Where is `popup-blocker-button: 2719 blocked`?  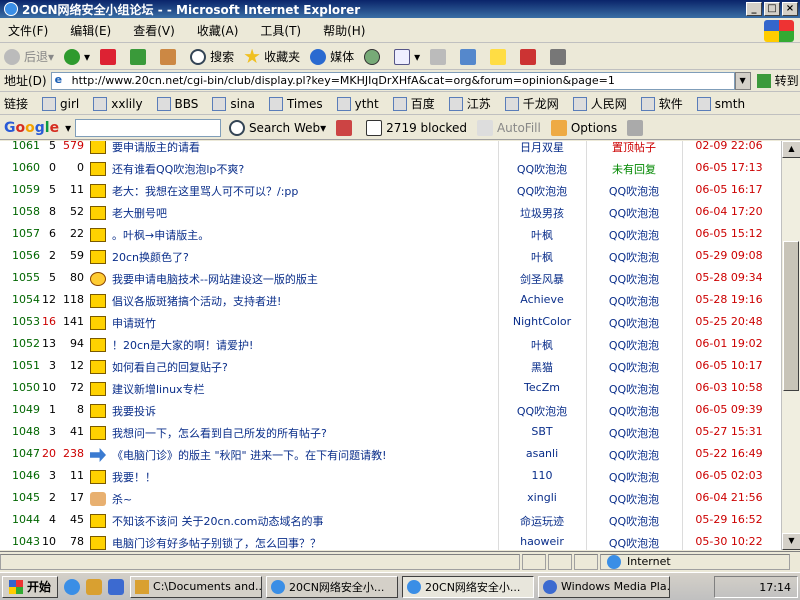
popup-blocker-button: 2719 blocked is located at coordinates (416, 127).